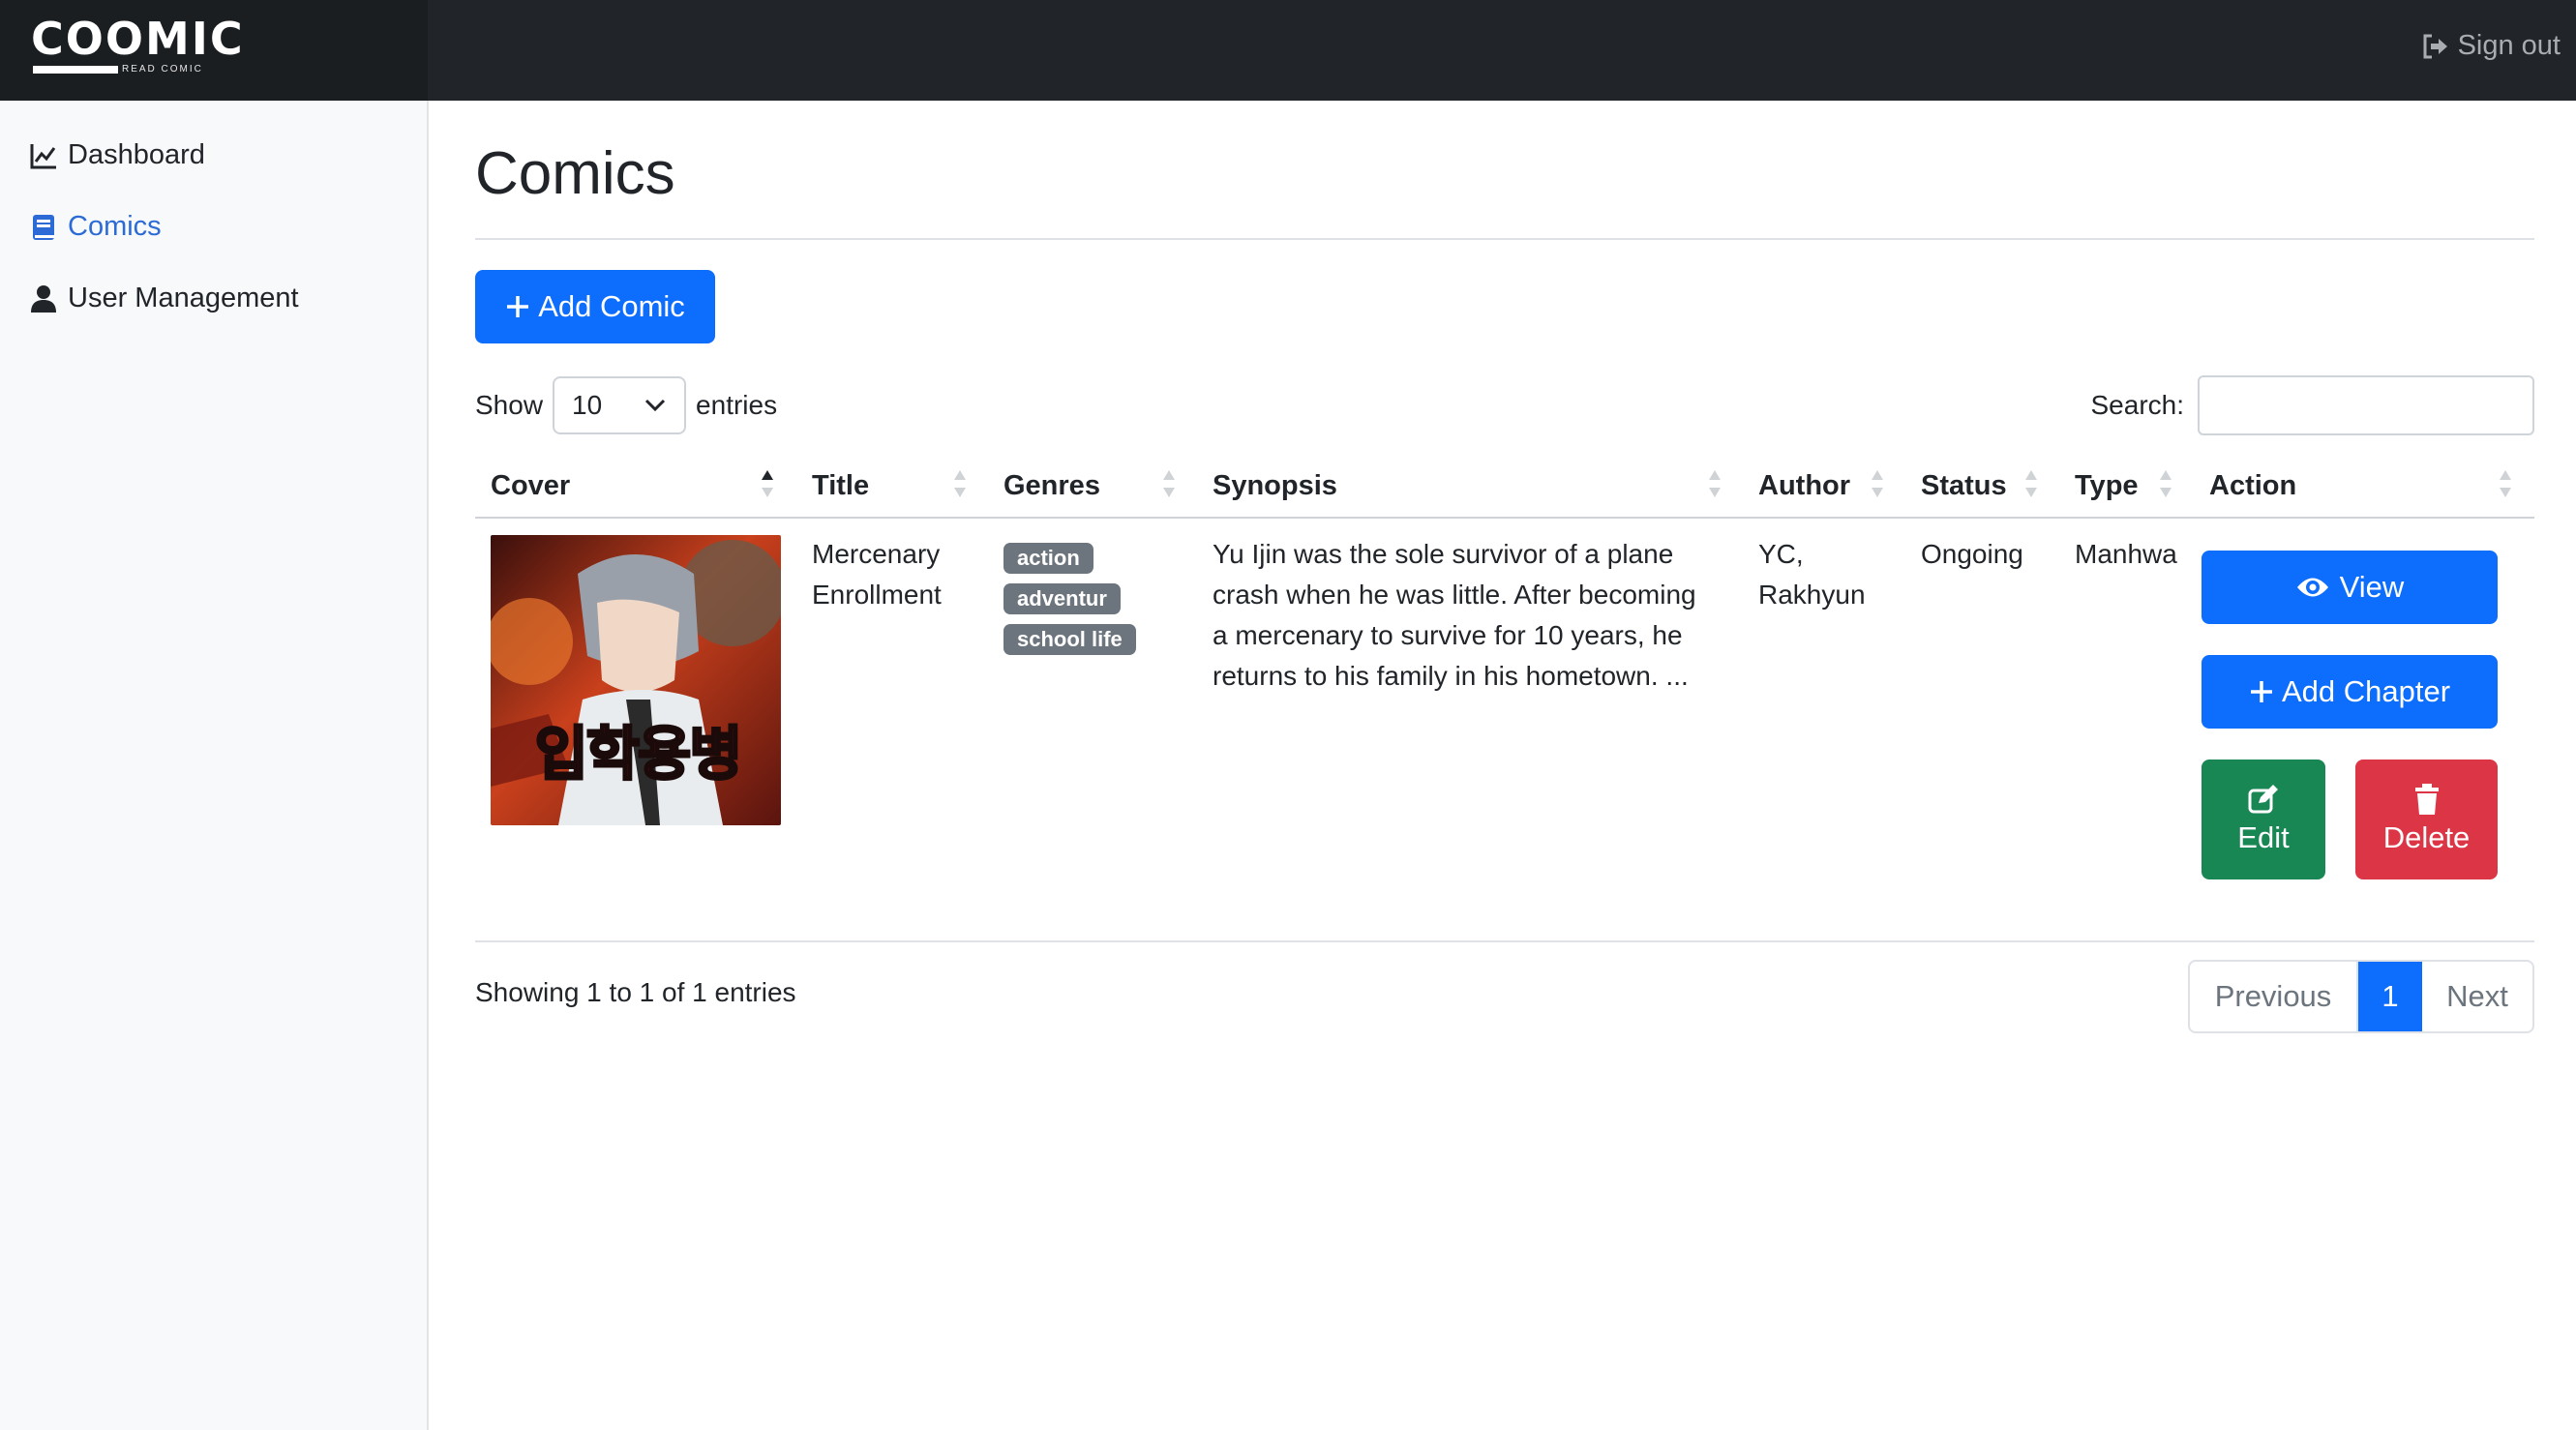 This screenshot has width=2576, height=1430. What do you see at coordinates (611, 306) in the screenshot?
I see `add-comic-label: Add Comic` at bounding box center [611, 306].